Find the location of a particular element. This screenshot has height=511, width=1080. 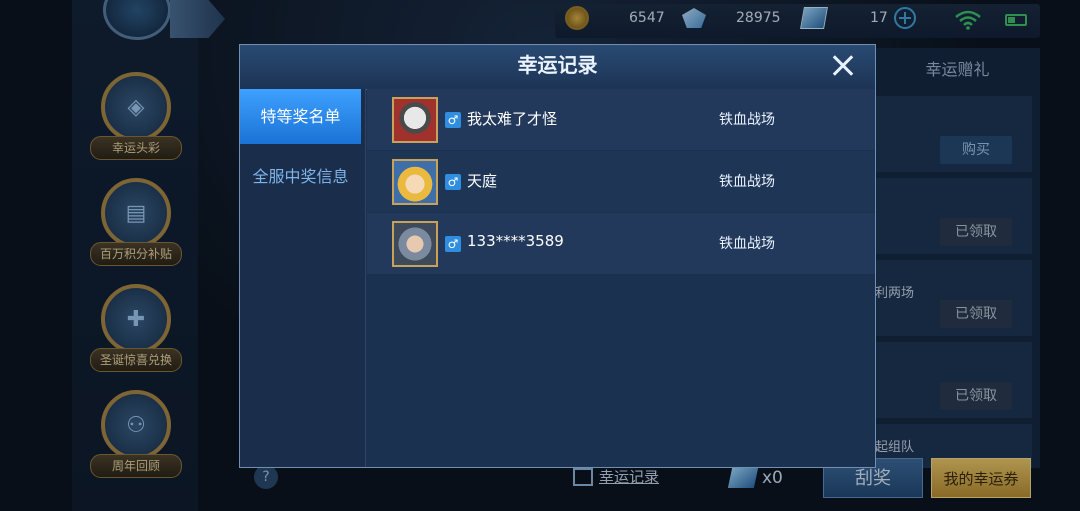

modal-tabs: 特等奖名单 全服中奖信息 is located at coordinates (303, 278).